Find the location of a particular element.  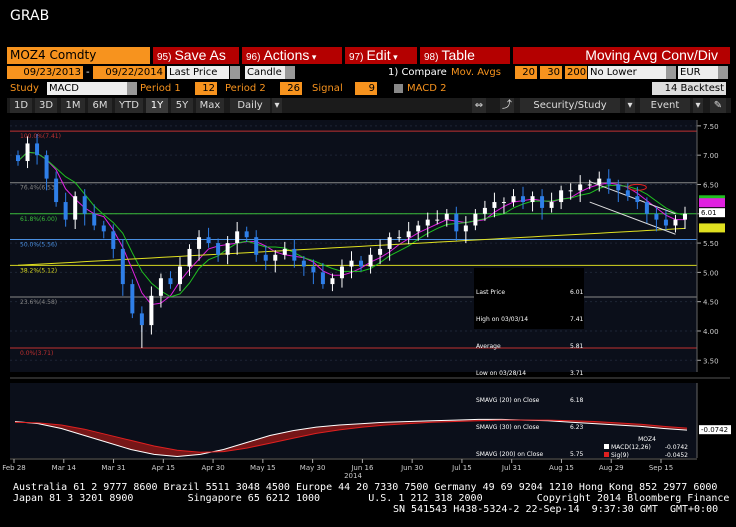

xtick-label-5: May 15 is located at coordinates (263, 468).